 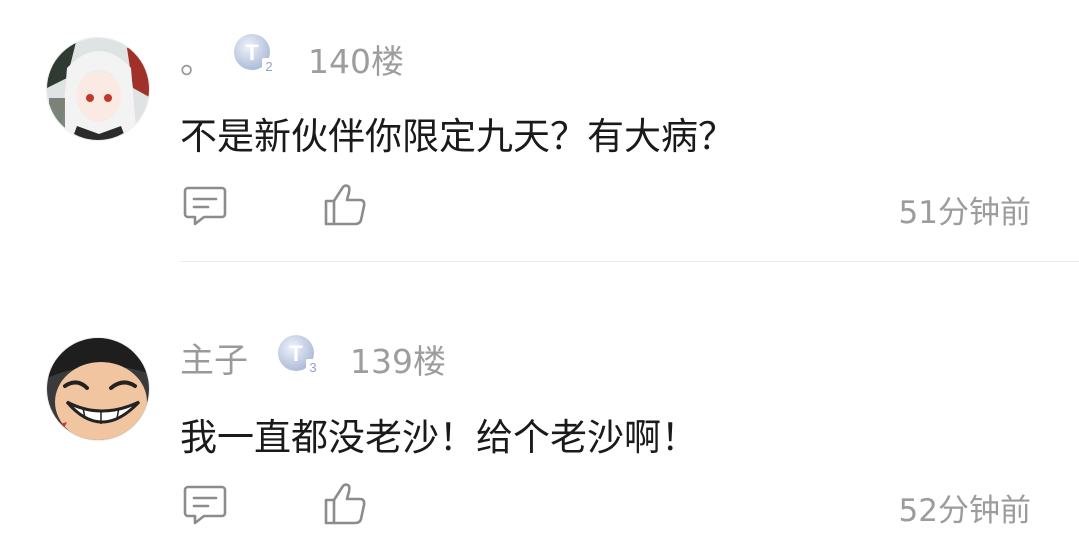 What do you see at coordinates (398, 361) in the screenshot?
I see `floor-number: 139楼` at bounding box center [398, 361].